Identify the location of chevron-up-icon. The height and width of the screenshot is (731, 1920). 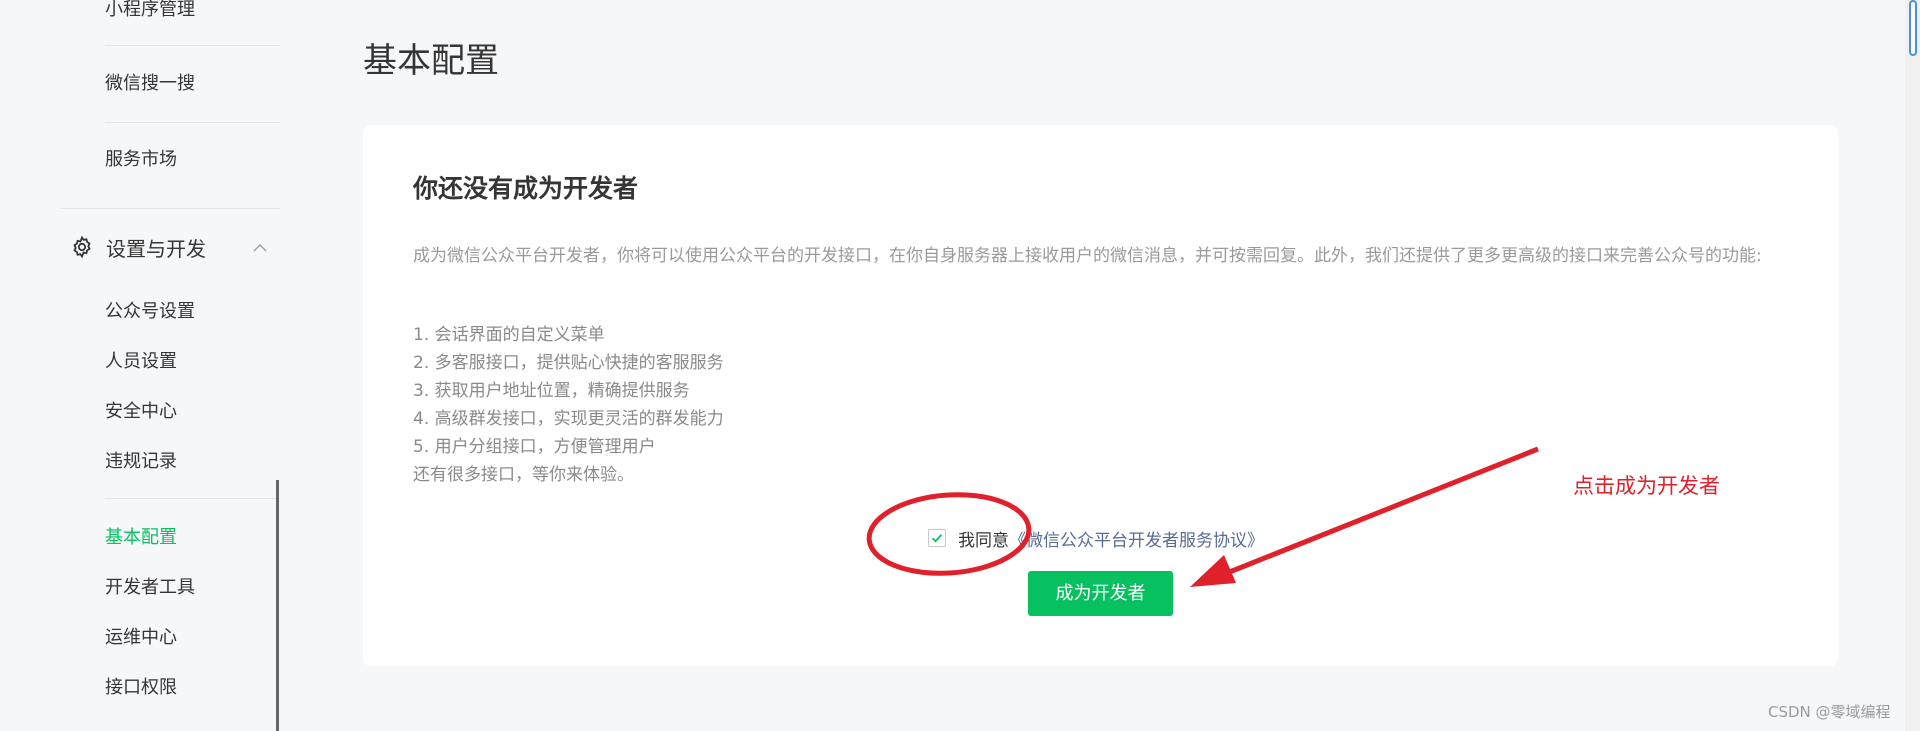
(260, 248).